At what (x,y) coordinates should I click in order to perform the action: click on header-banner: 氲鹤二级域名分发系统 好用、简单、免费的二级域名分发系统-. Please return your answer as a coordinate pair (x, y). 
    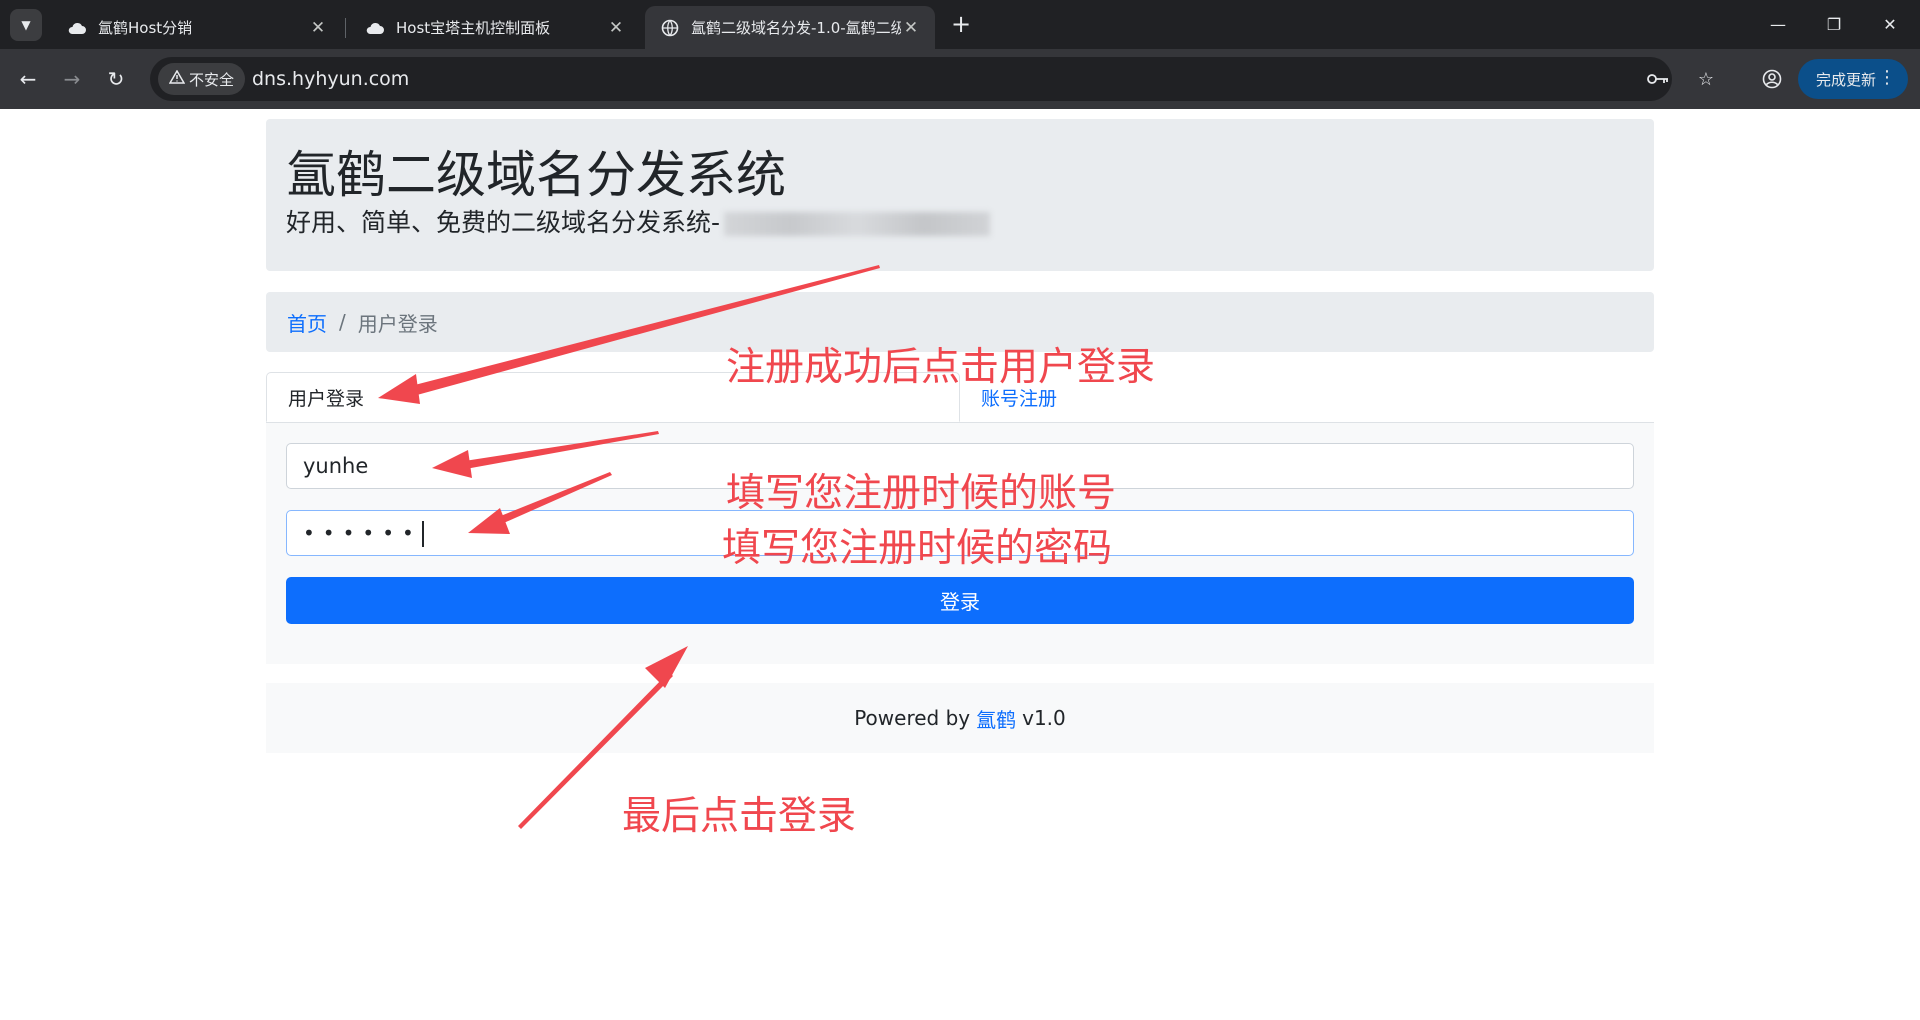
    Looking at the image, I should click on (960, 195).